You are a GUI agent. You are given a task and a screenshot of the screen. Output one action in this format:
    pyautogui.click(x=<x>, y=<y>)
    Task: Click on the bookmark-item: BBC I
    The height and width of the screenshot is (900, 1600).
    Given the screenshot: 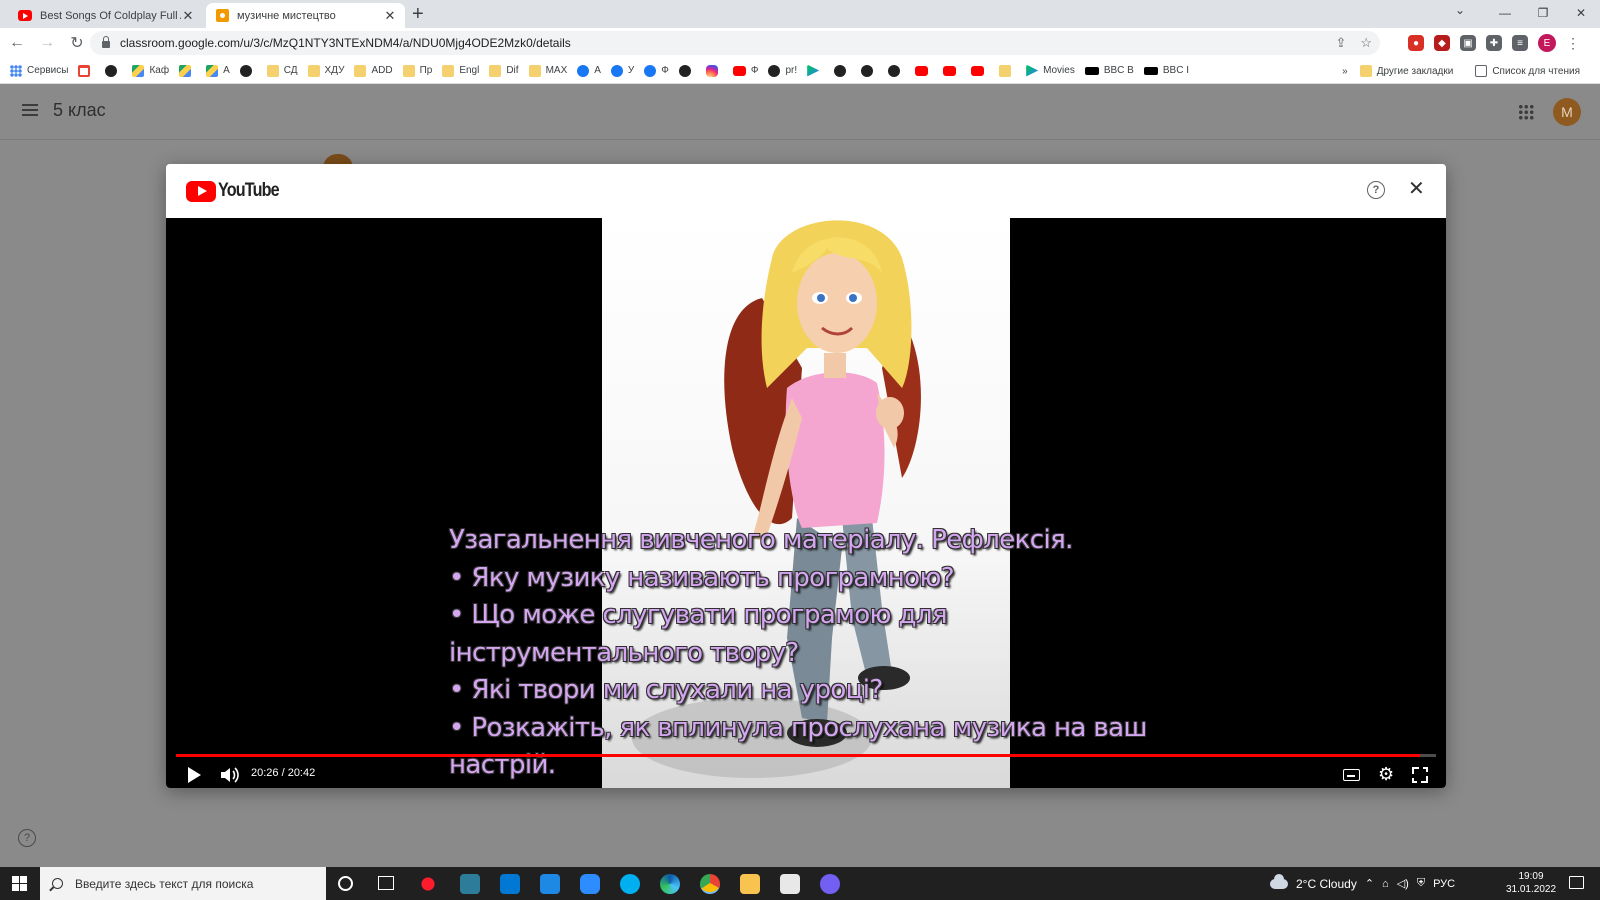 What is the action you would take?
    pyautogui.click(x=1166, y=70)
    